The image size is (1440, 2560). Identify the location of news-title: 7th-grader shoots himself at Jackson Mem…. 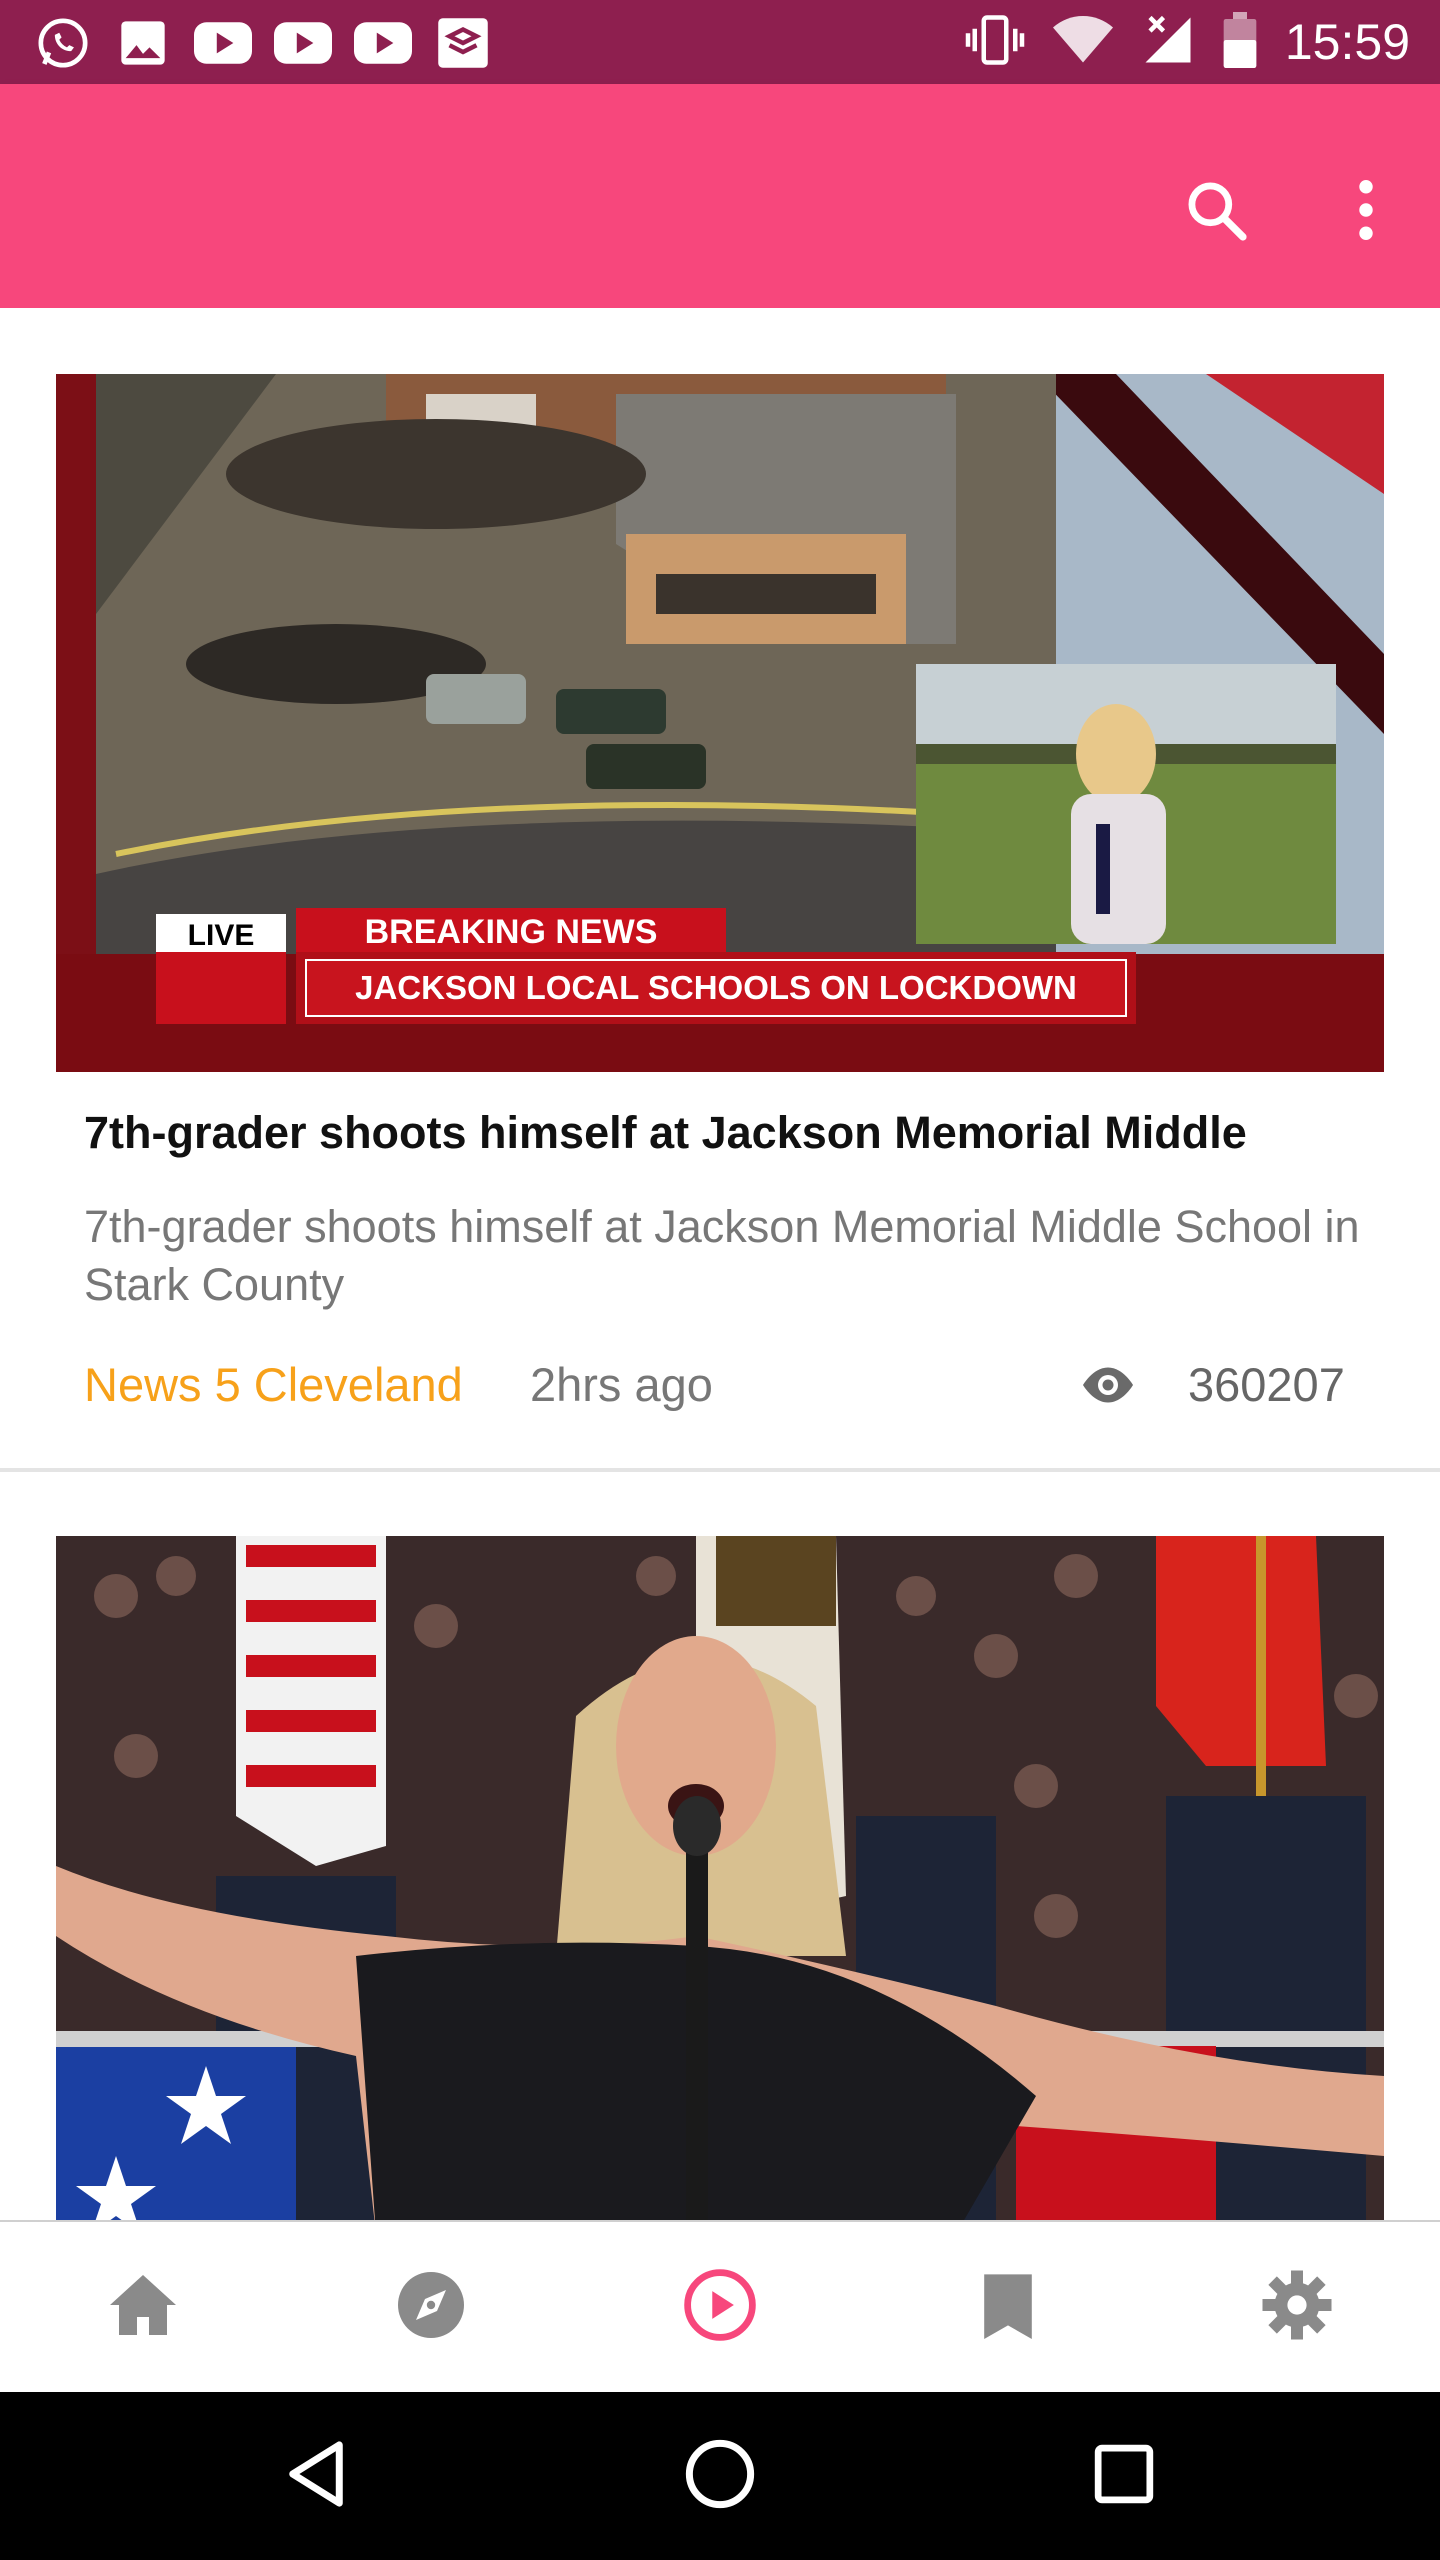
(734, 1133).